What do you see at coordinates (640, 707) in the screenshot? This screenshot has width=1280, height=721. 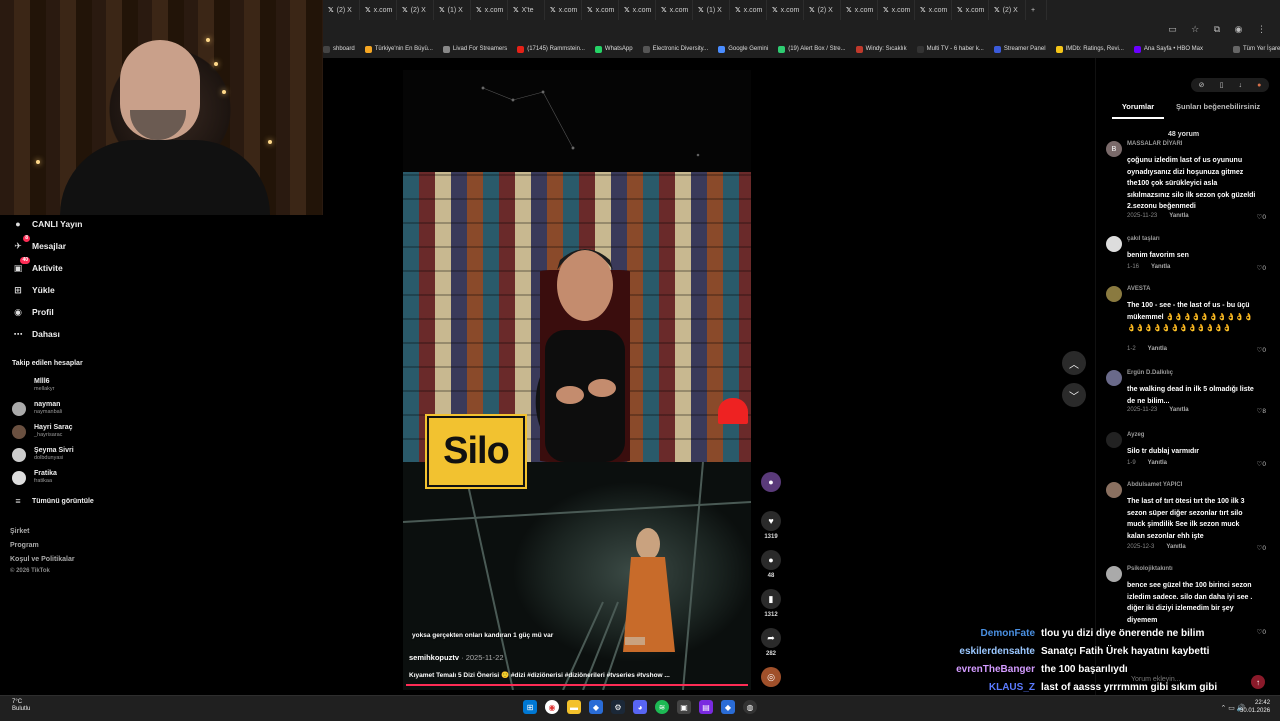 I see `discord-icon: ◕` at bounding box center [640, 707].